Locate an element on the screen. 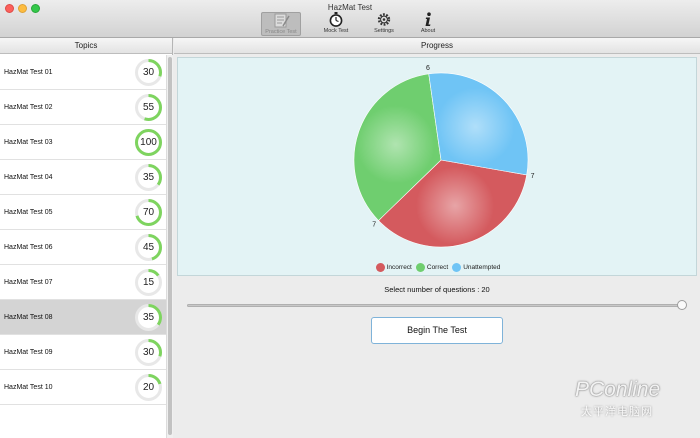 This screenshot has height=438, width=700. toolbar-settings: Settings is located at coordinates (384, 24).